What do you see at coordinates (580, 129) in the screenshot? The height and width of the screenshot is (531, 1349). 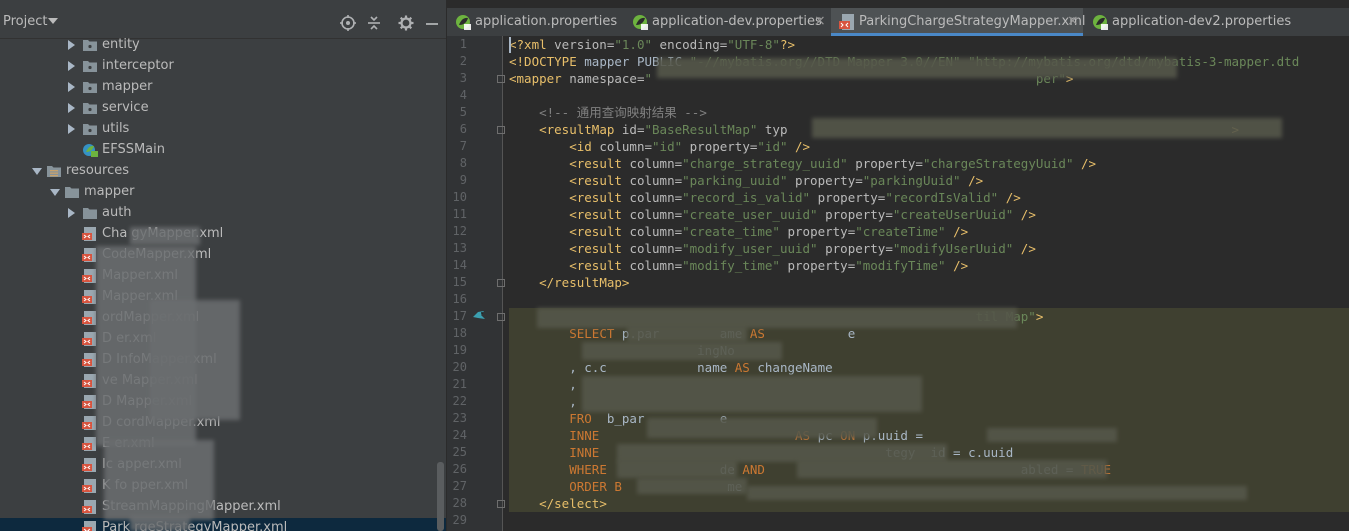 I see `code-token: <resultMap` at bounding box center [580, 129].